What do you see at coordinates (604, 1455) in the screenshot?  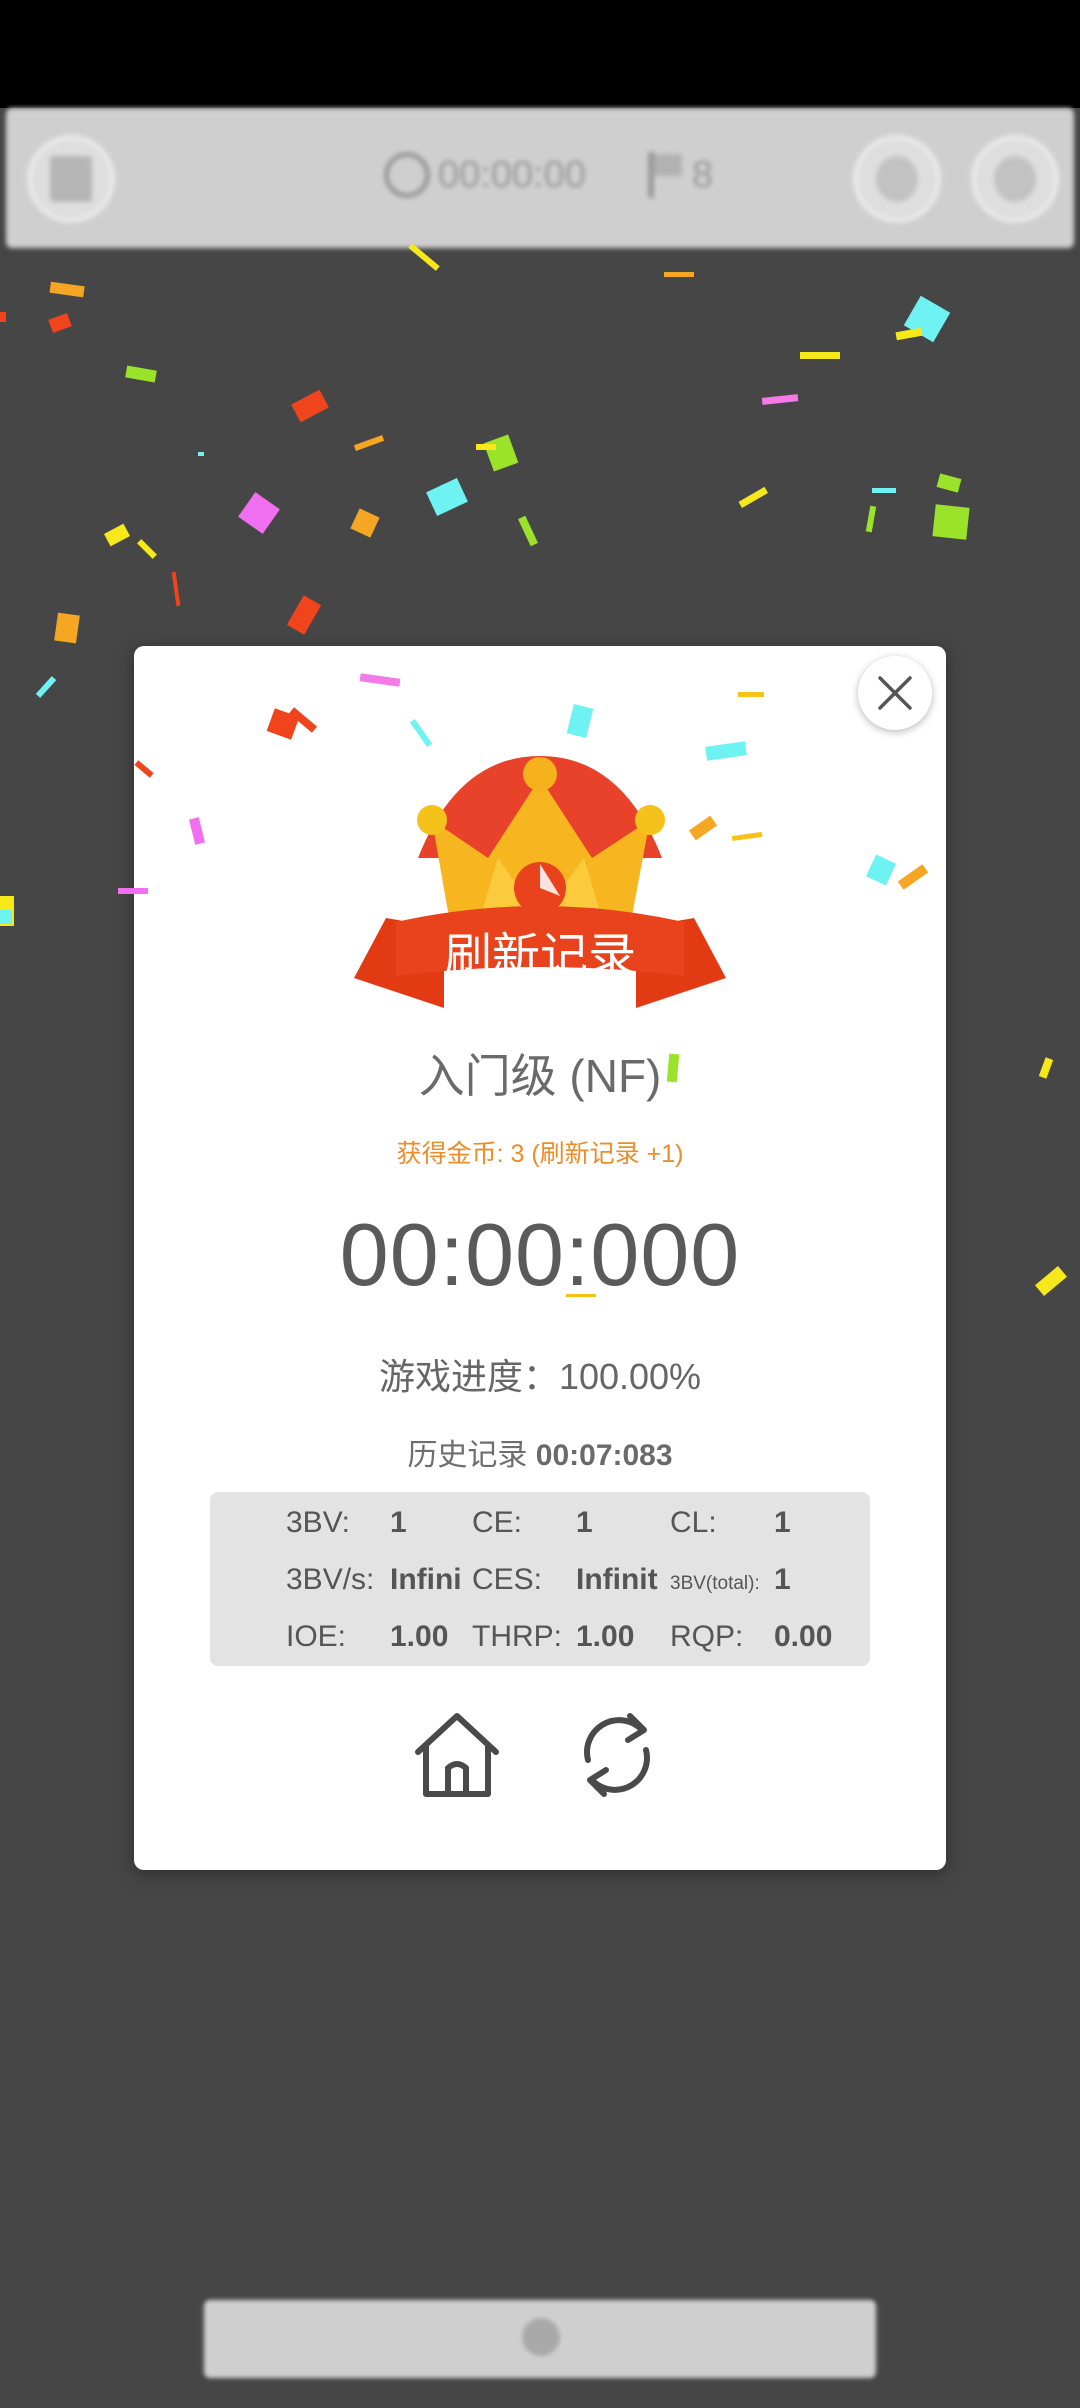 I see `history-value: 00:07:083` at bounding box center [604, 1455].